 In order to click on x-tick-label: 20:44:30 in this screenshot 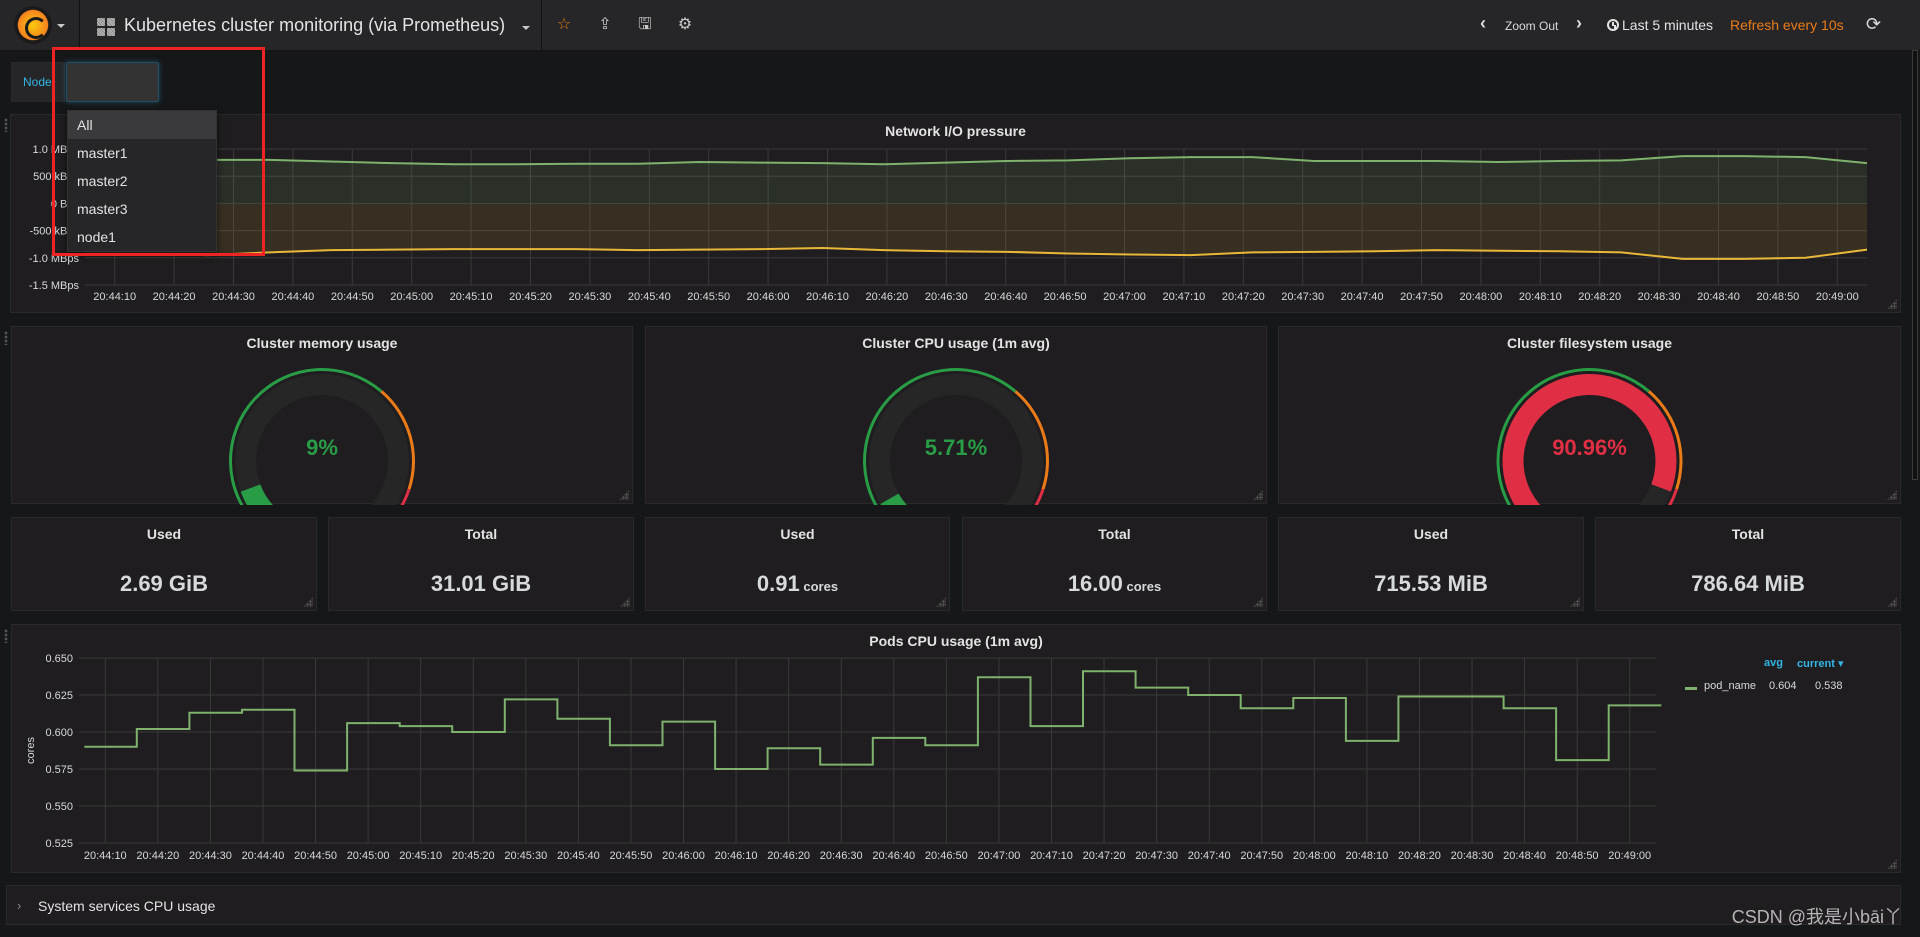, I will do `click(210, 856)`.